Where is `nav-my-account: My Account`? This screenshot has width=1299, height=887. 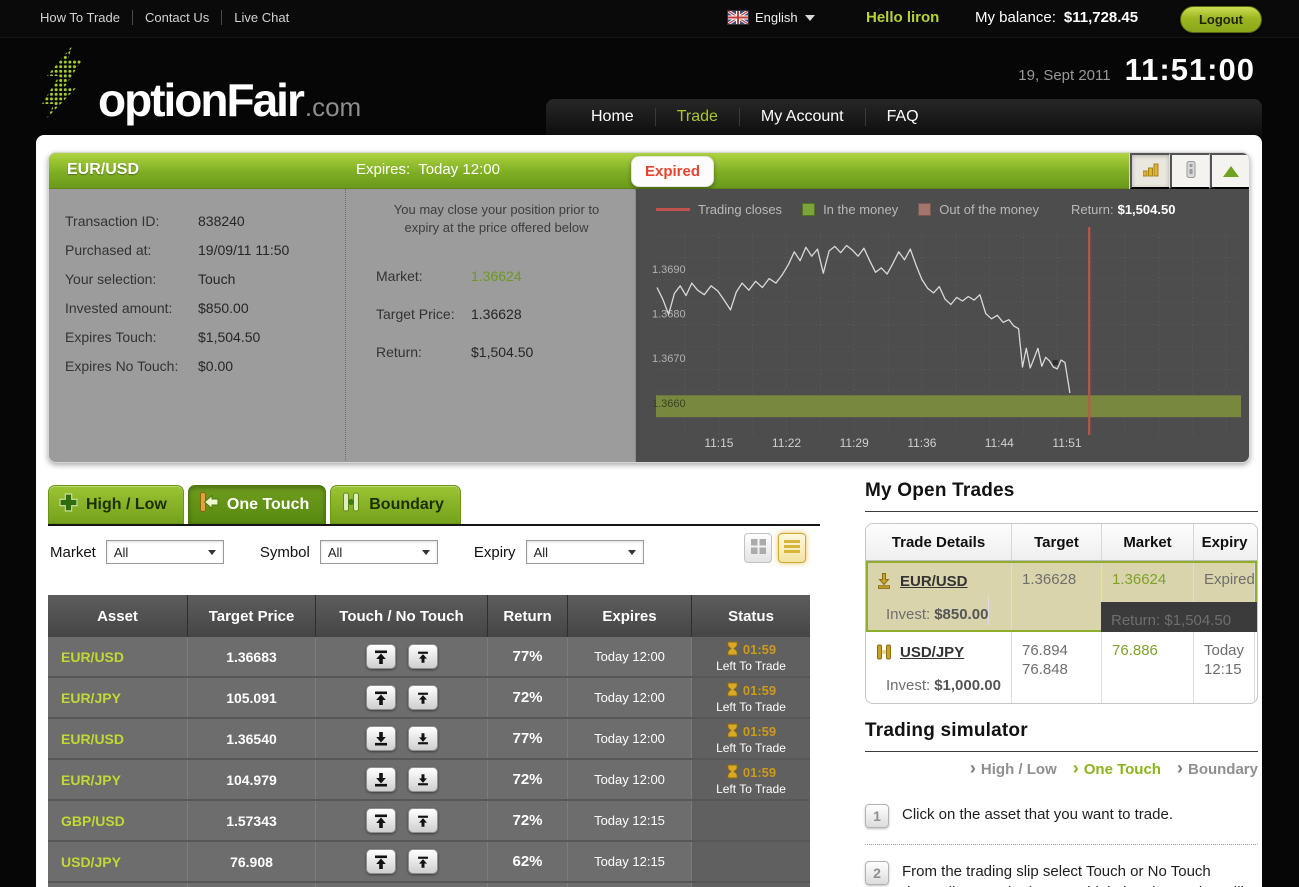
nav-my-account: My Account is located at coordinates (801, 117).